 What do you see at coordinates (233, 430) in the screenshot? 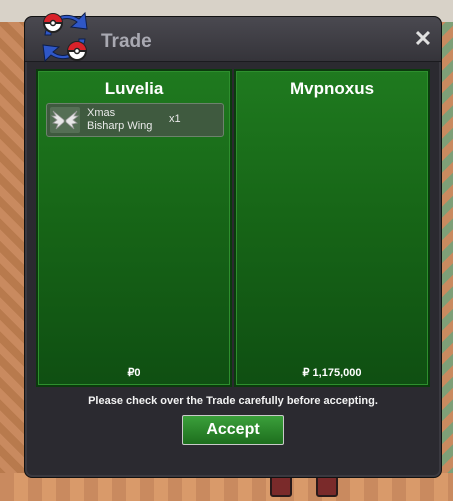
I see `accept-button: Accept` at bounding box center [233, 430].